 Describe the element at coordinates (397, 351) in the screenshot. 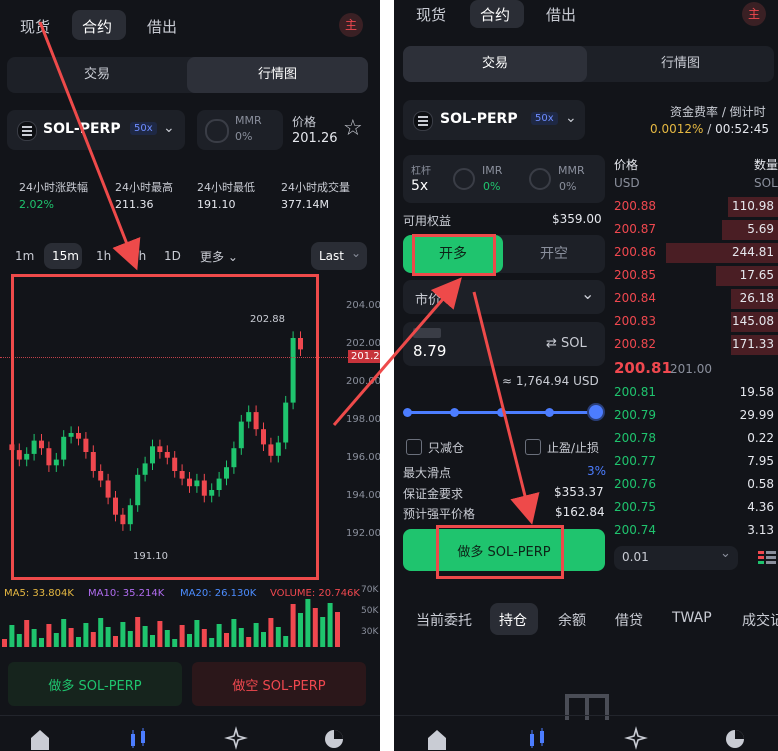

I see `arrow-chart-to-open-long` at that location.